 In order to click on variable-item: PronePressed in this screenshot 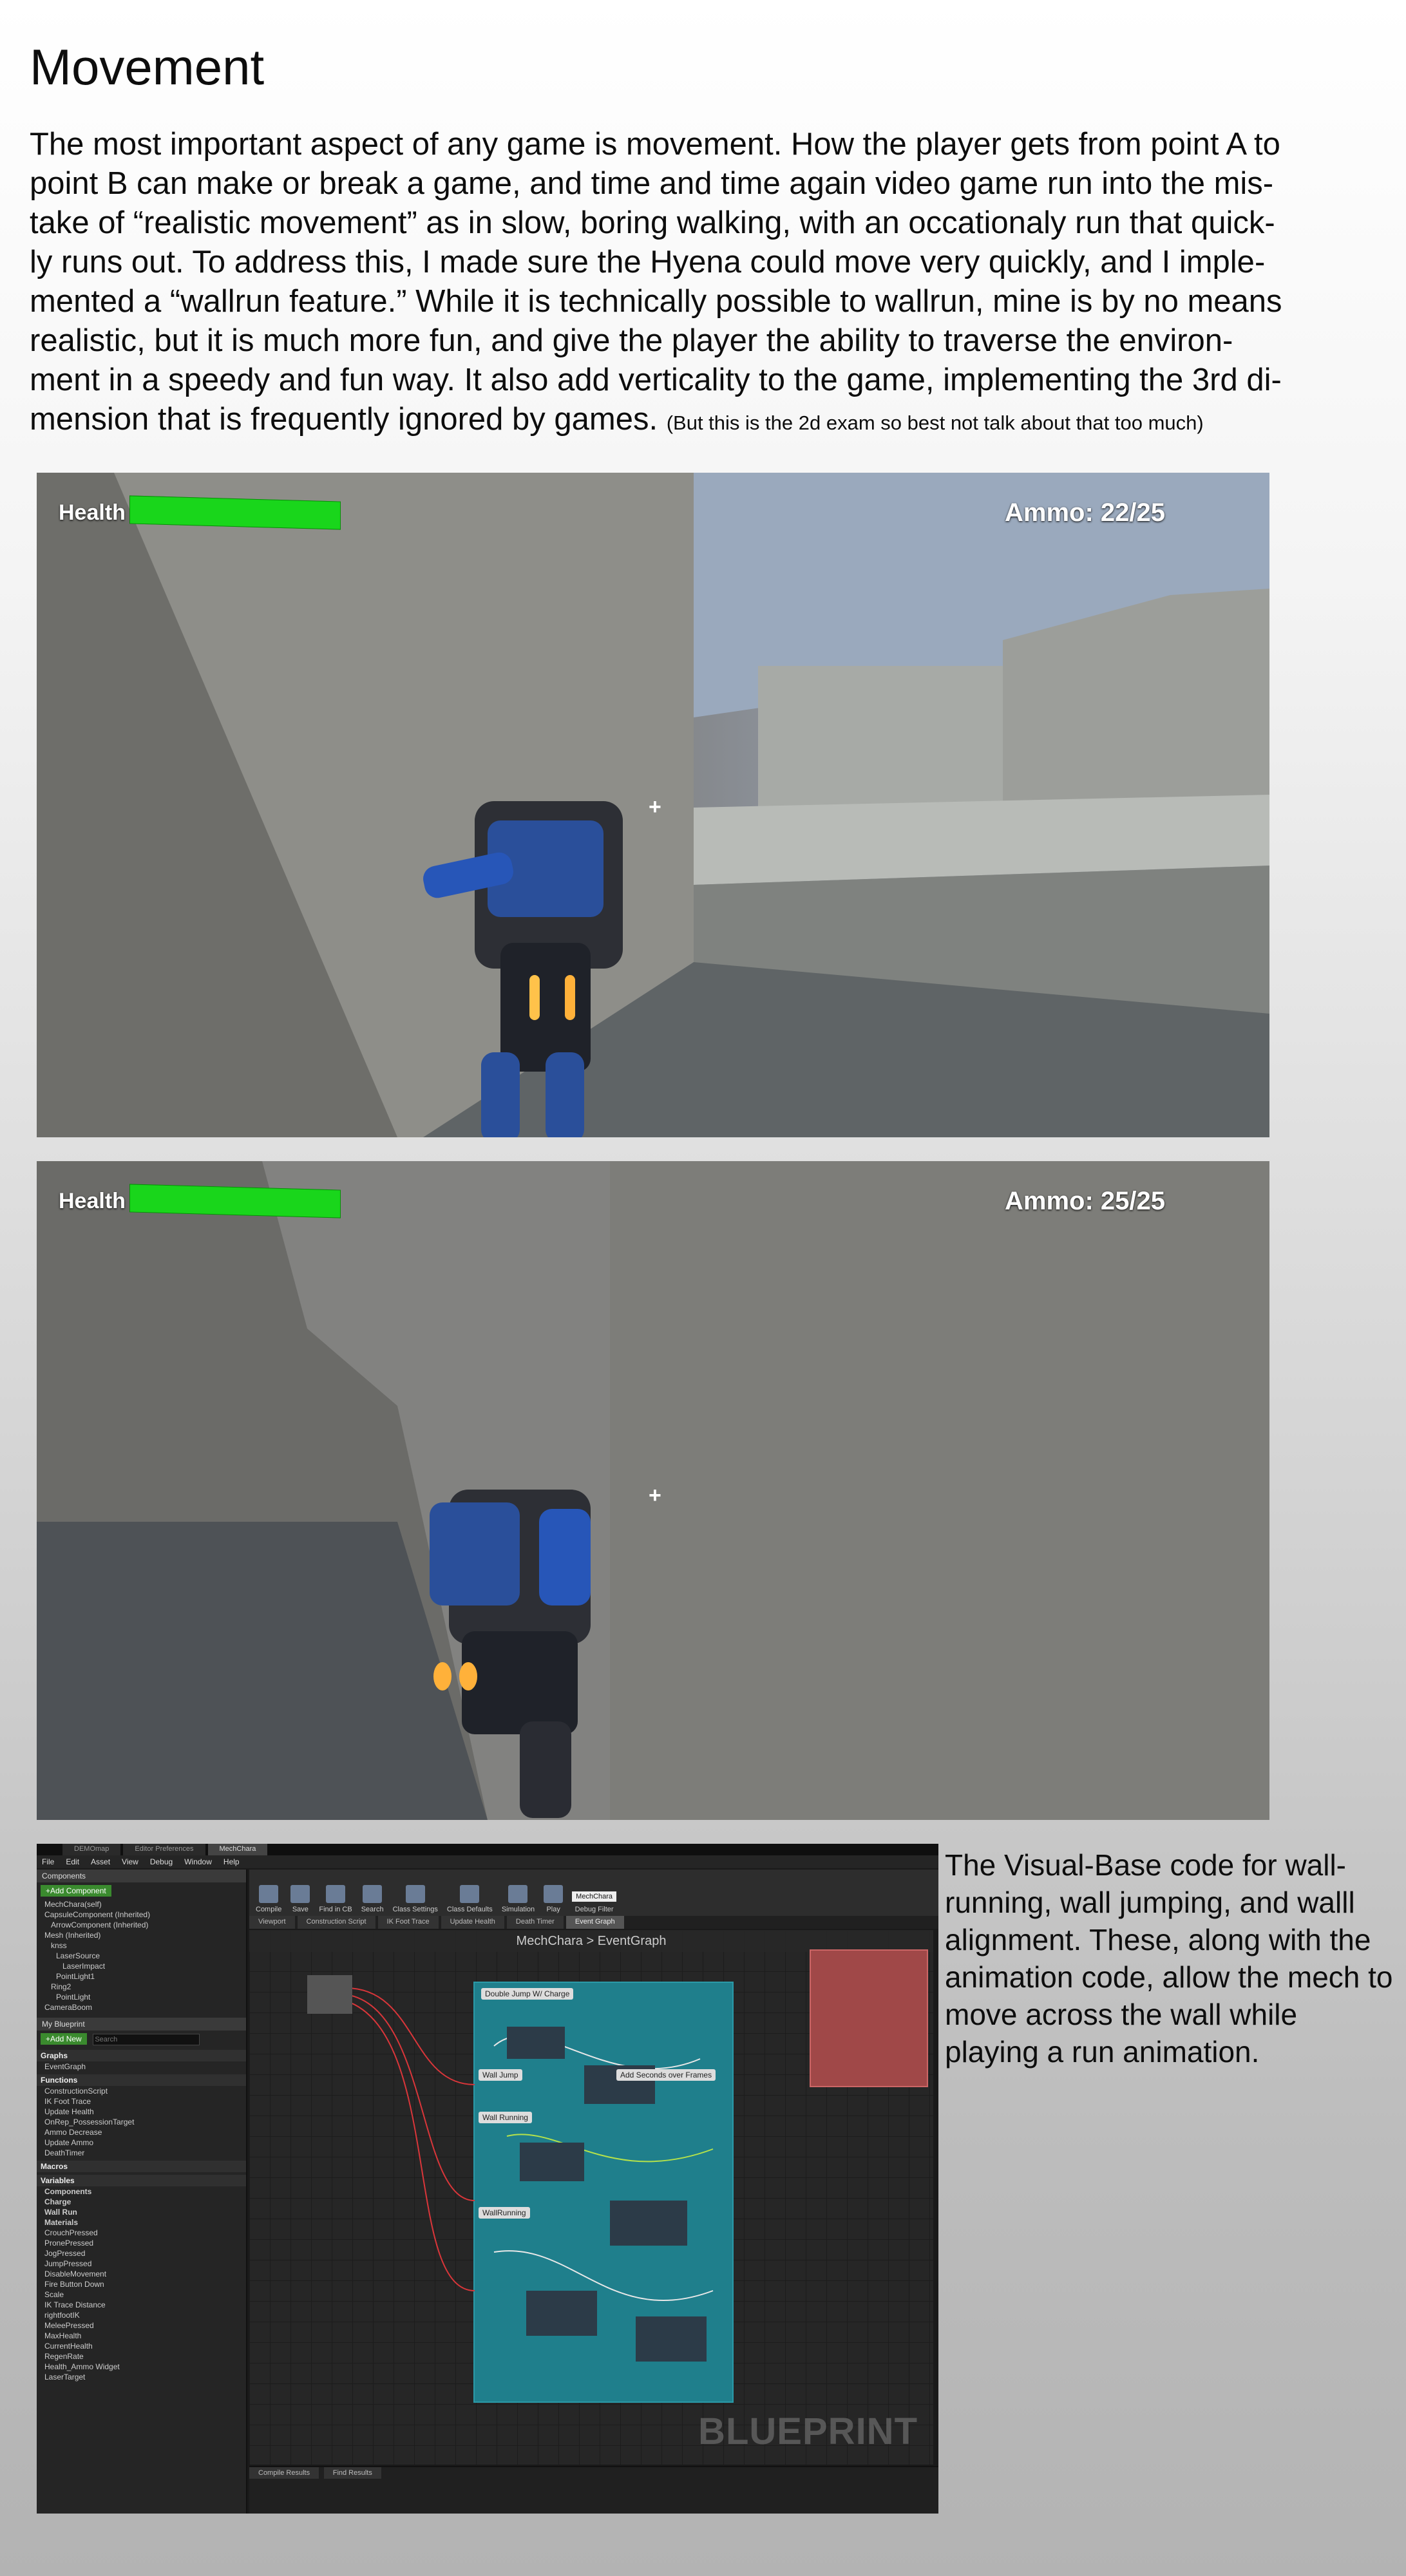, I will do `click(141, 2243)`.